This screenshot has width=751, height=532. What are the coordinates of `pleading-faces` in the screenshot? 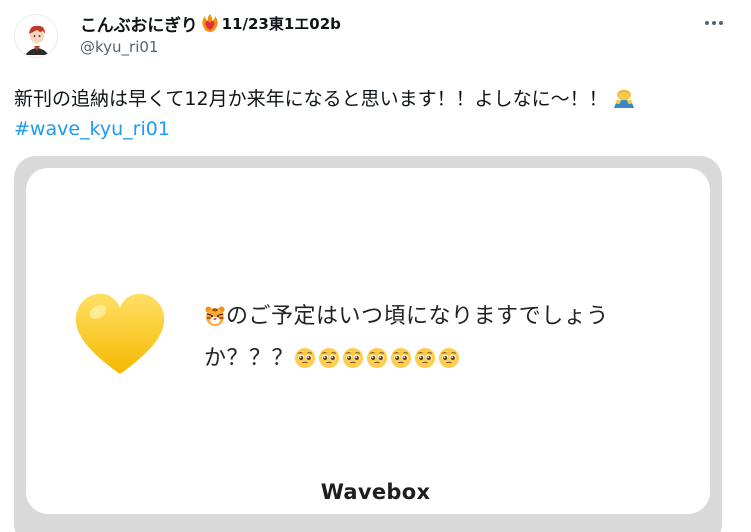 It's located at (378, 358).